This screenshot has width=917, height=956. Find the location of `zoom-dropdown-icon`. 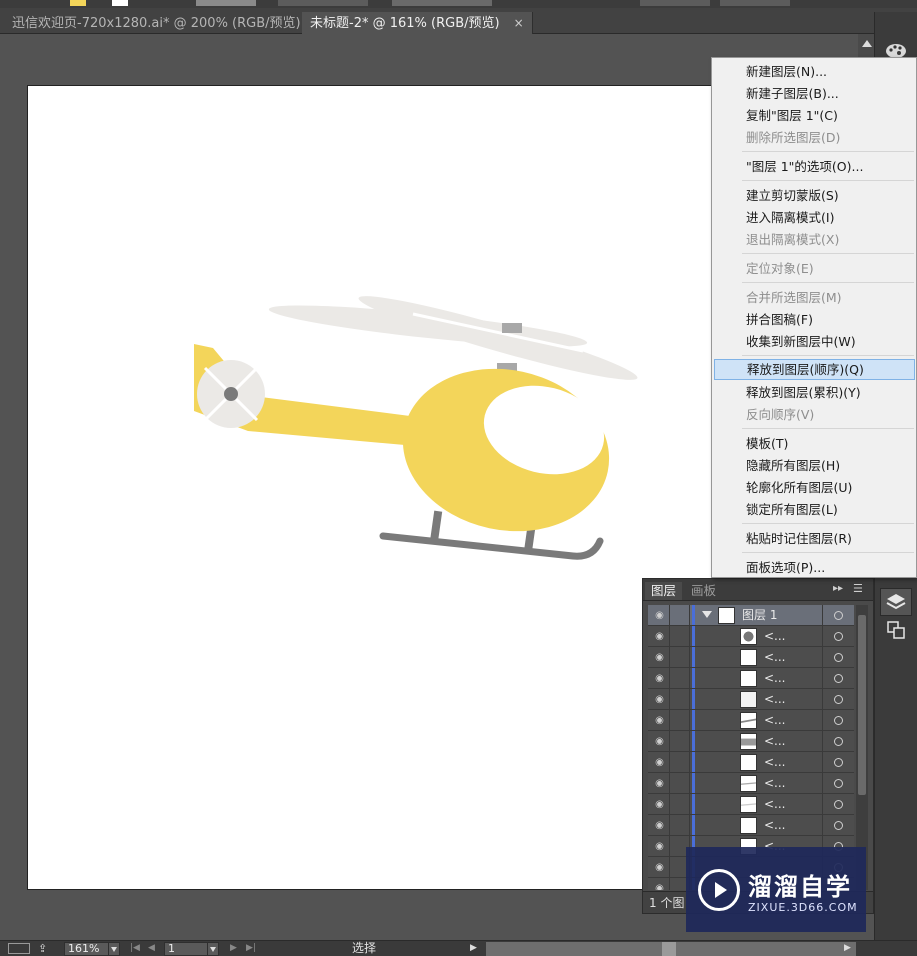

zoom-dropdown-icon is located at coordinates (114, 949).